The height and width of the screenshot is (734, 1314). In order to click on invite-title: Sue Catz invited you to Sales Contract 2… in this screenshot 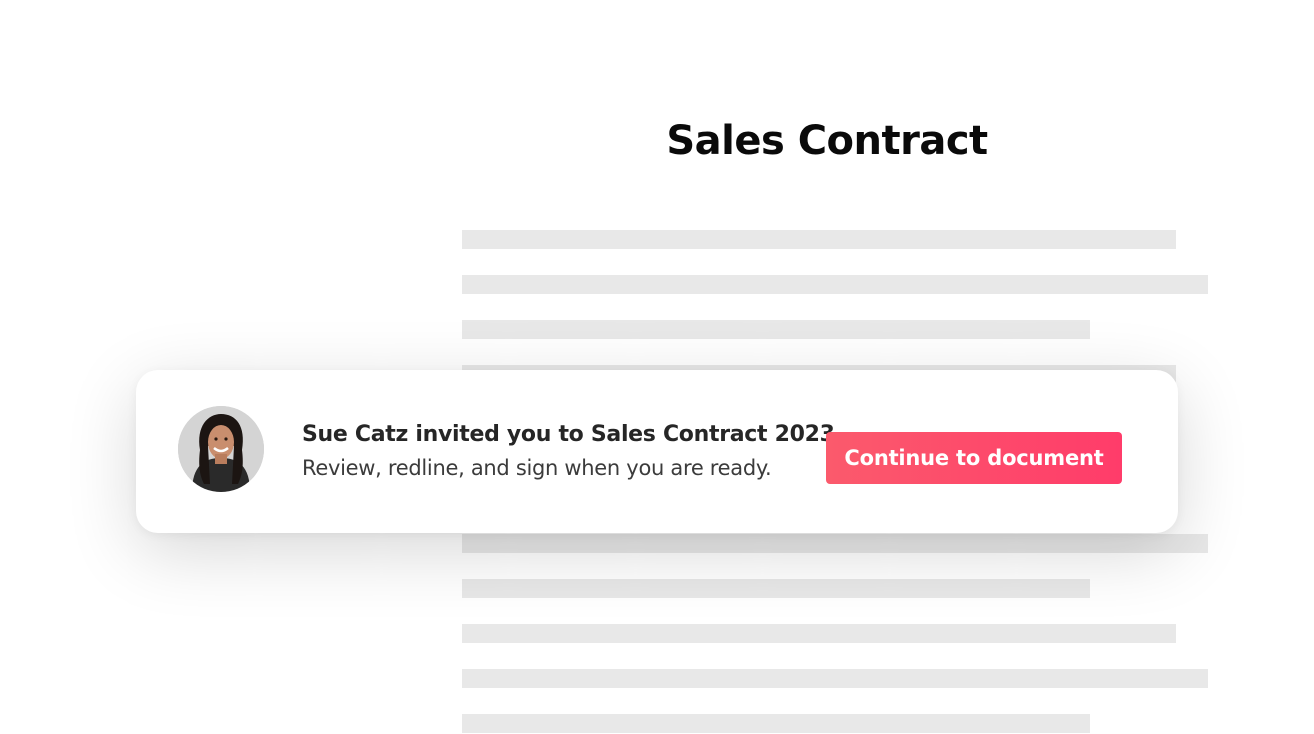, I will do `click(568, 434)`.